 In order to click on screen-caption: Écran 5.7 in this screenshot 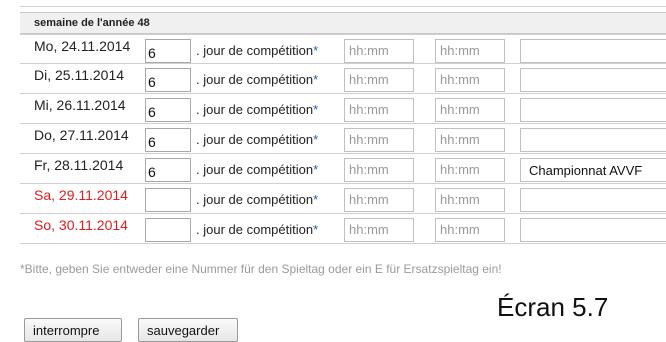, I will do `click(553, 307)`.